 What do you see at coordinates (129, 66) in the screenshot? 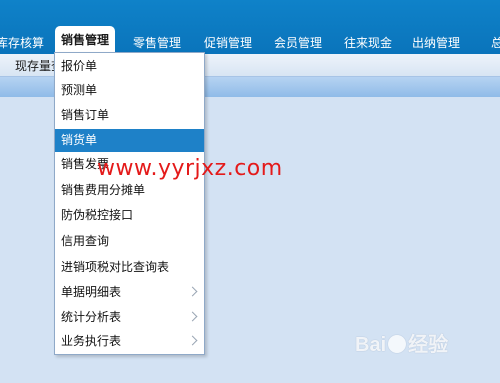
I see `menu-item-quotation: 报价单` at bounding box center [129, 66].